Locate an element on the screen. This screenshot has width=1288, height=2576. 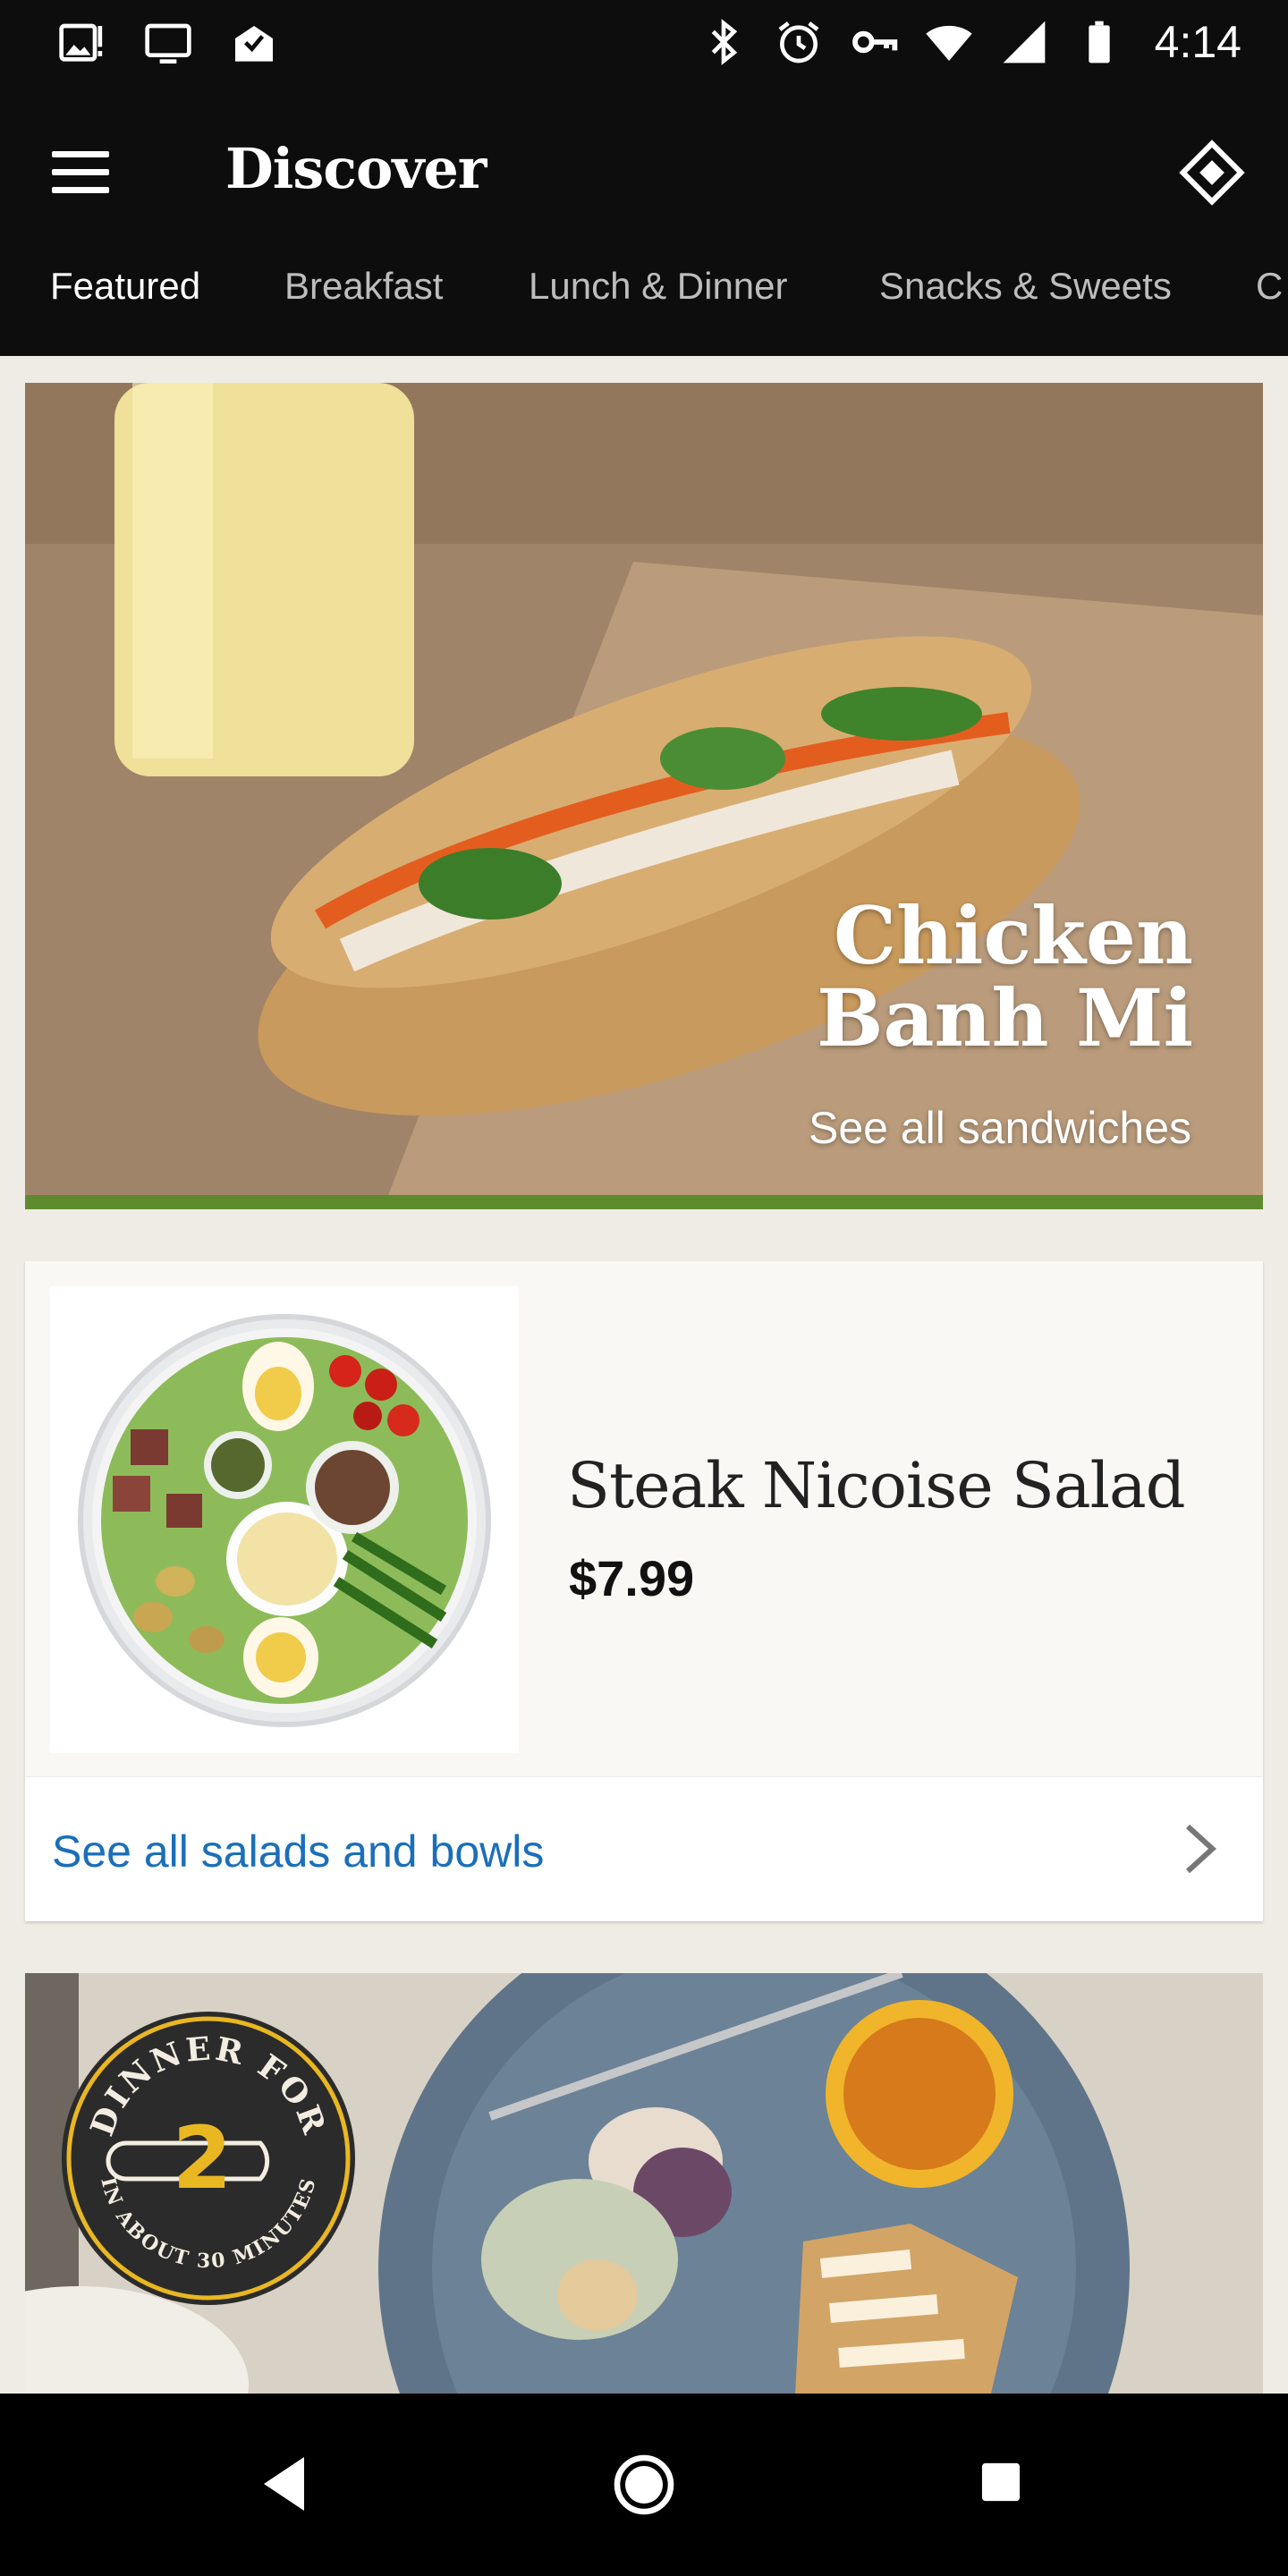
hero-title-line1: Chicken is located at coordinates (1013, 935).